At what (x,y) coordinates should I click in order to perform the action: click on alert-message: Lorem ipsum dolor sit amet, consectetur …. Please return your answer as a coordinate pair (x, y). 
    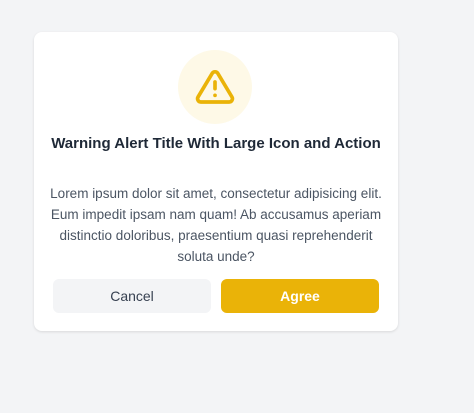
    Looking at the image, I should click on (216, 225).